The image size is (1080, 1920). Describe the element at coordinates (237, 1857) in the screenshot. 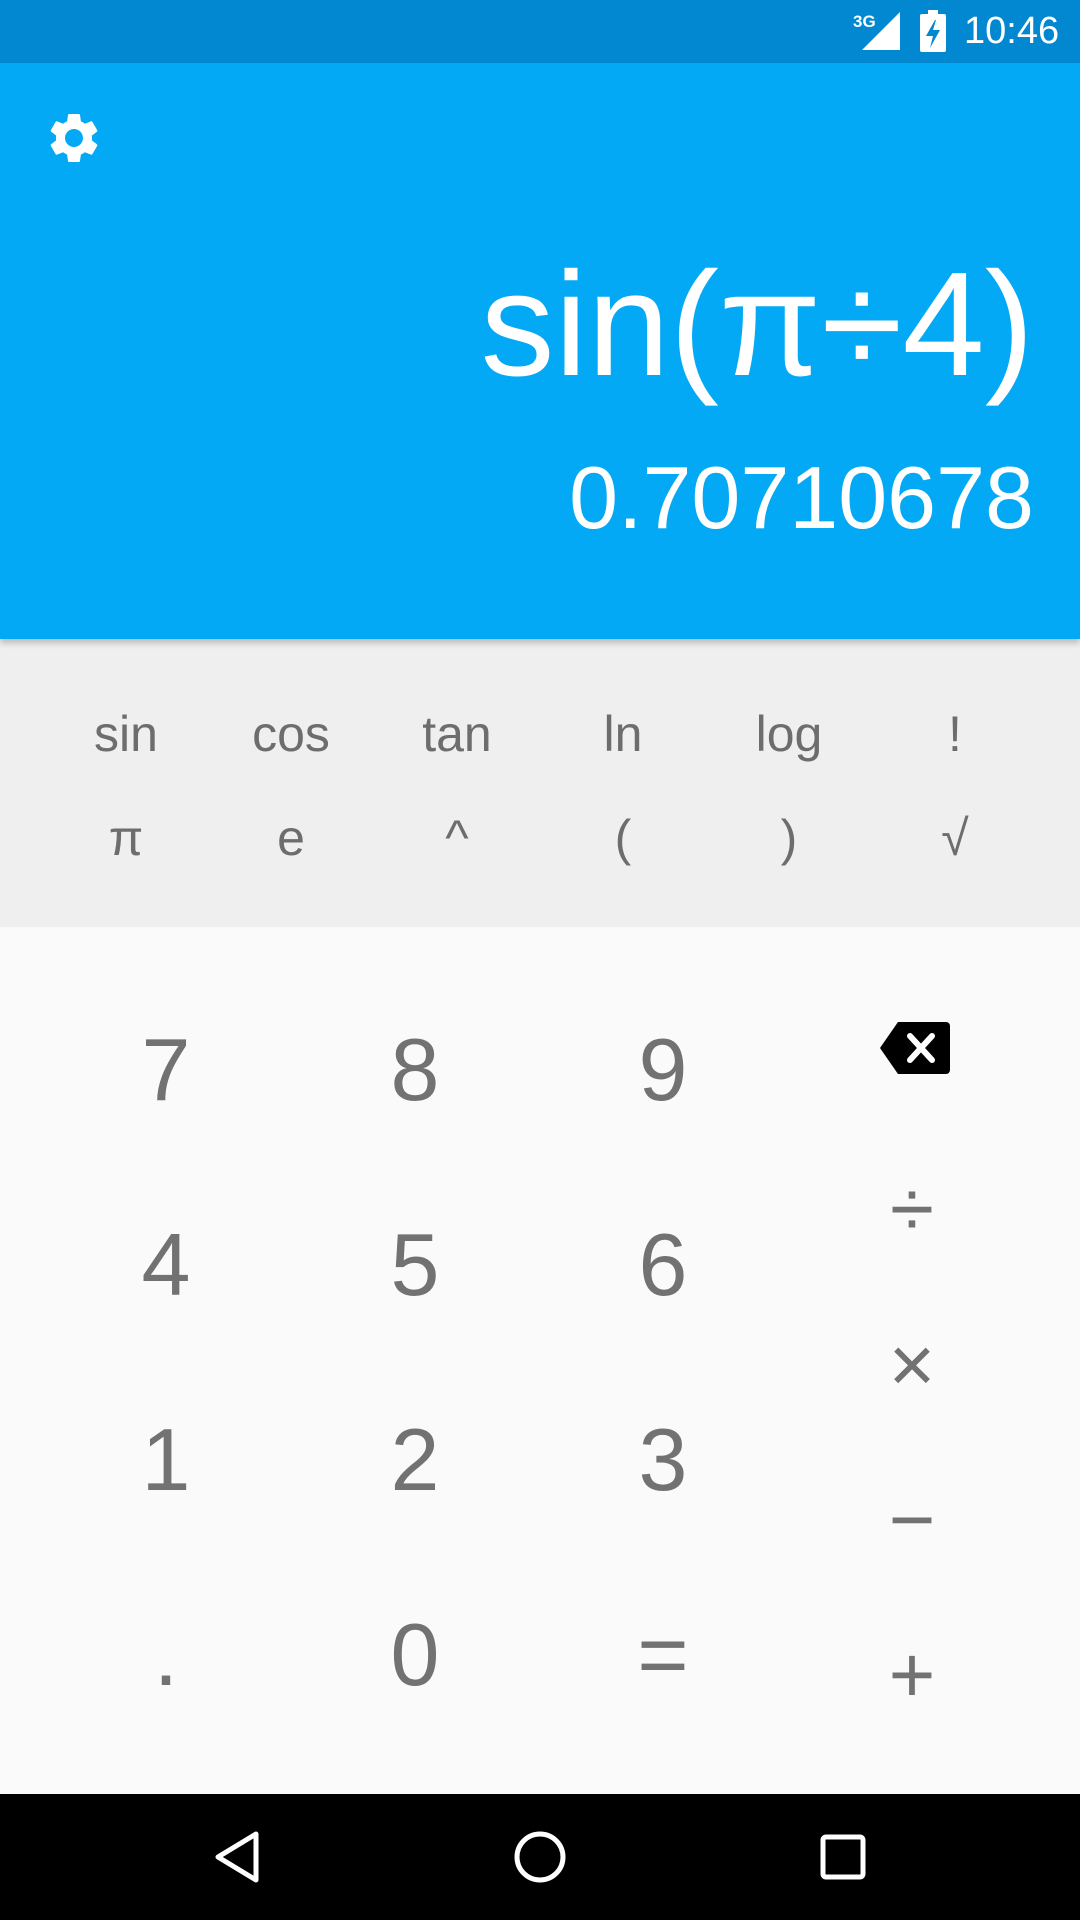

I see `back-triangle-icon` at that location.